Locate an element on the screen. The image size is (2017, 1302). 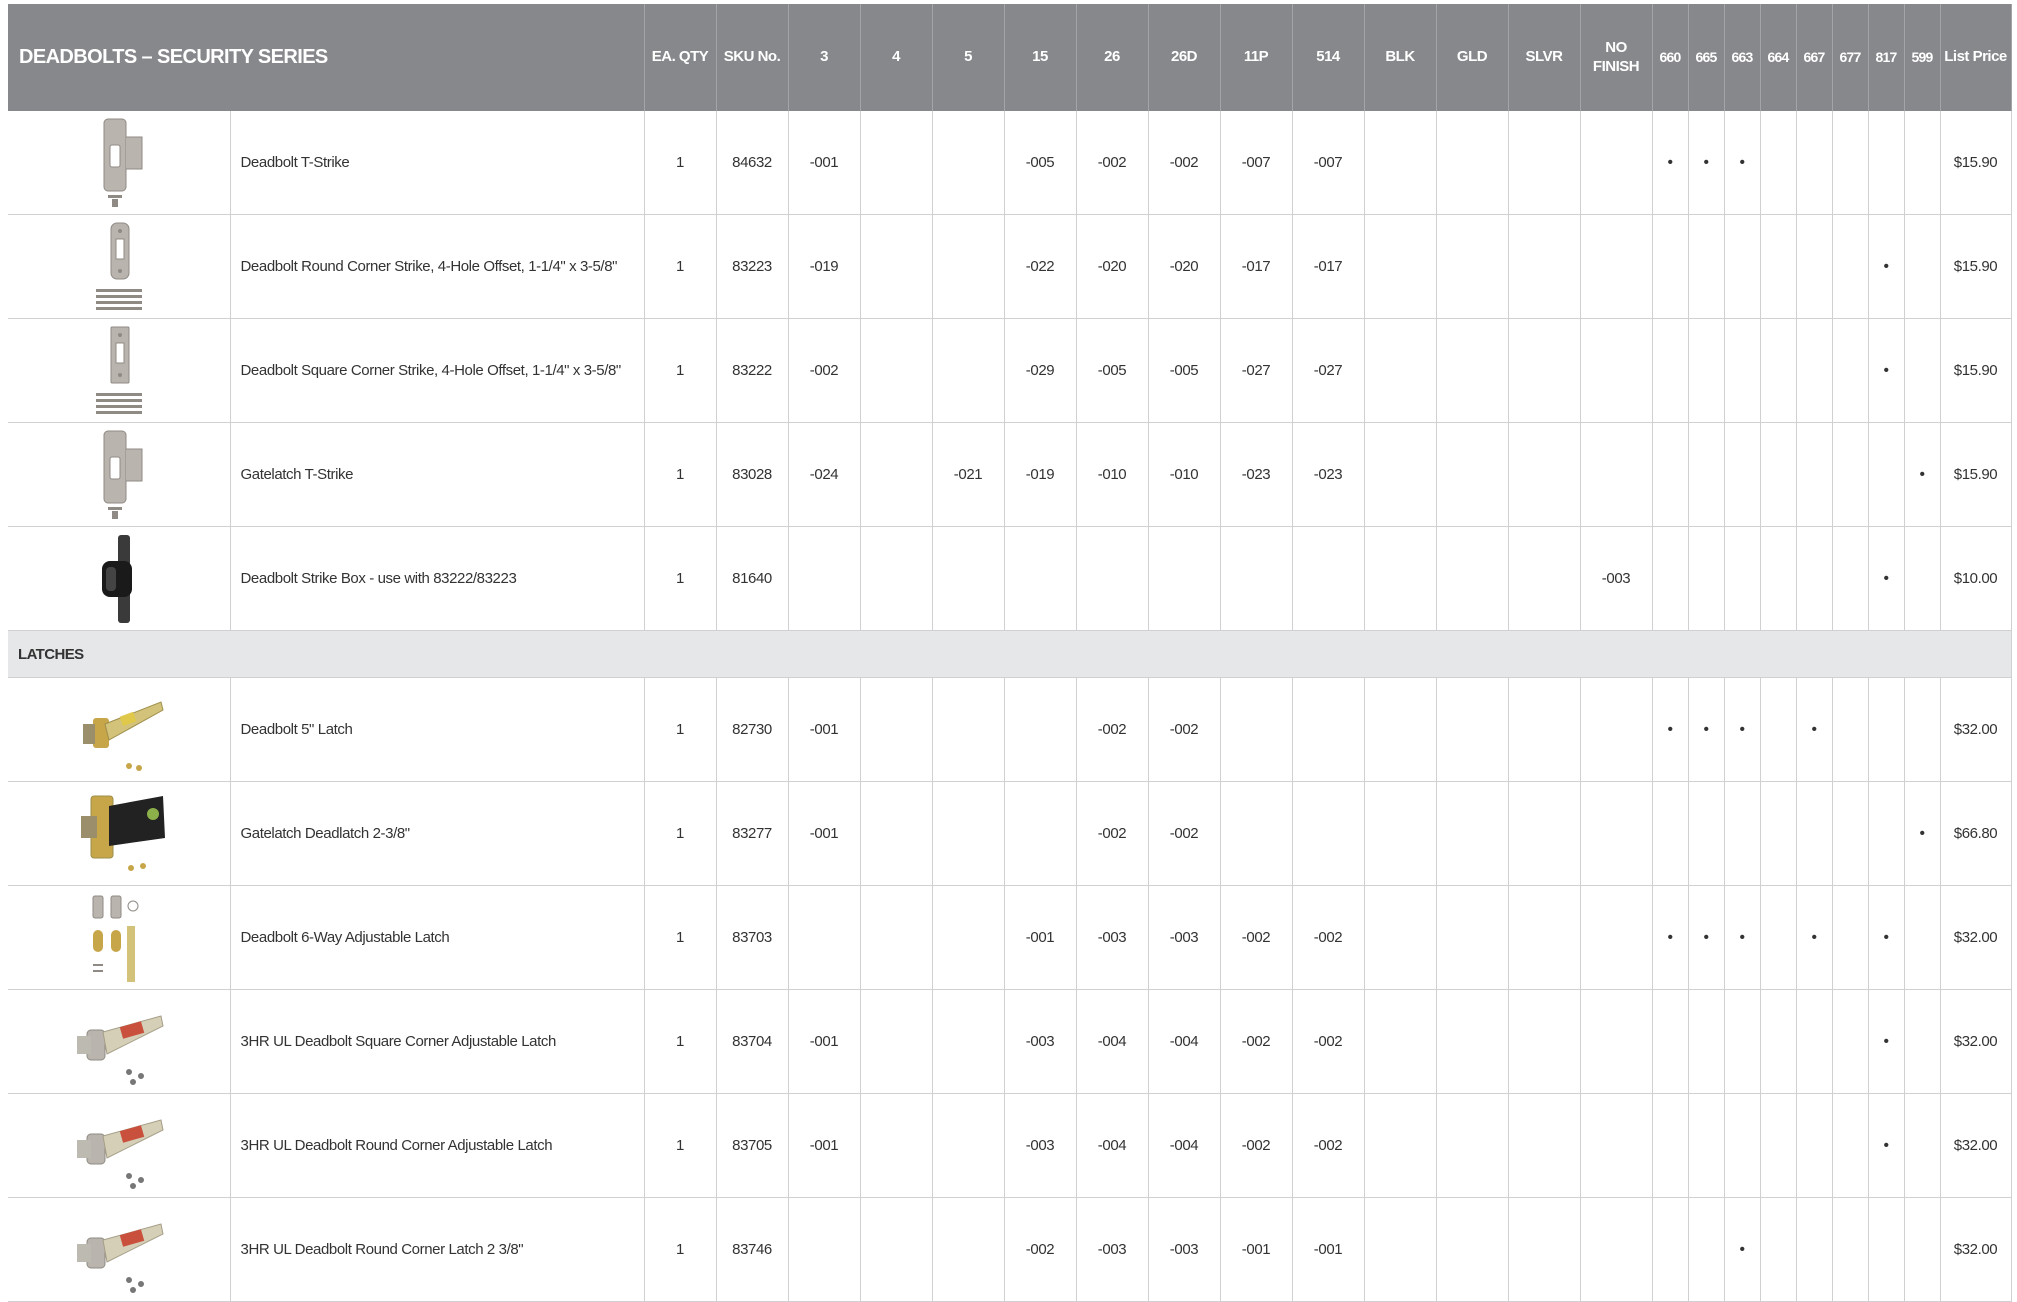
product-name: Deadbolt 5" Latch is located at coordinates (437, 729).